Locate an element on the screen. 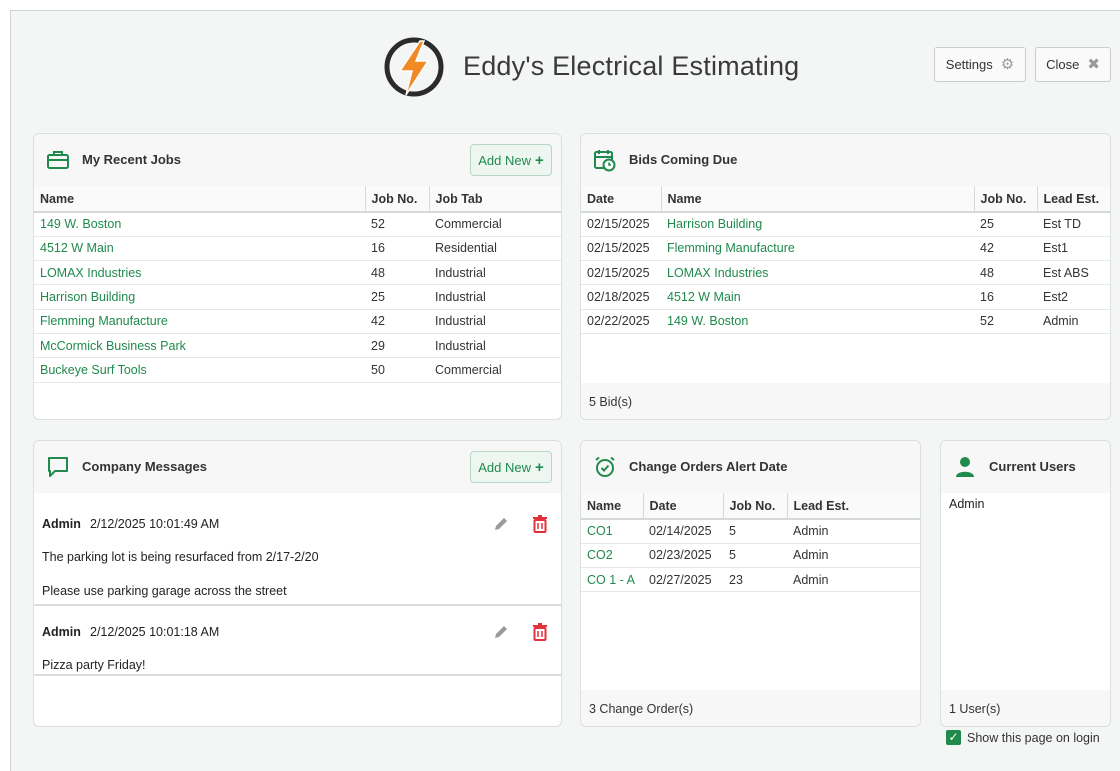  table-row: 02/15/2025 Flemming Manufacture 42 Est1 is located at coordinates (845, 249).